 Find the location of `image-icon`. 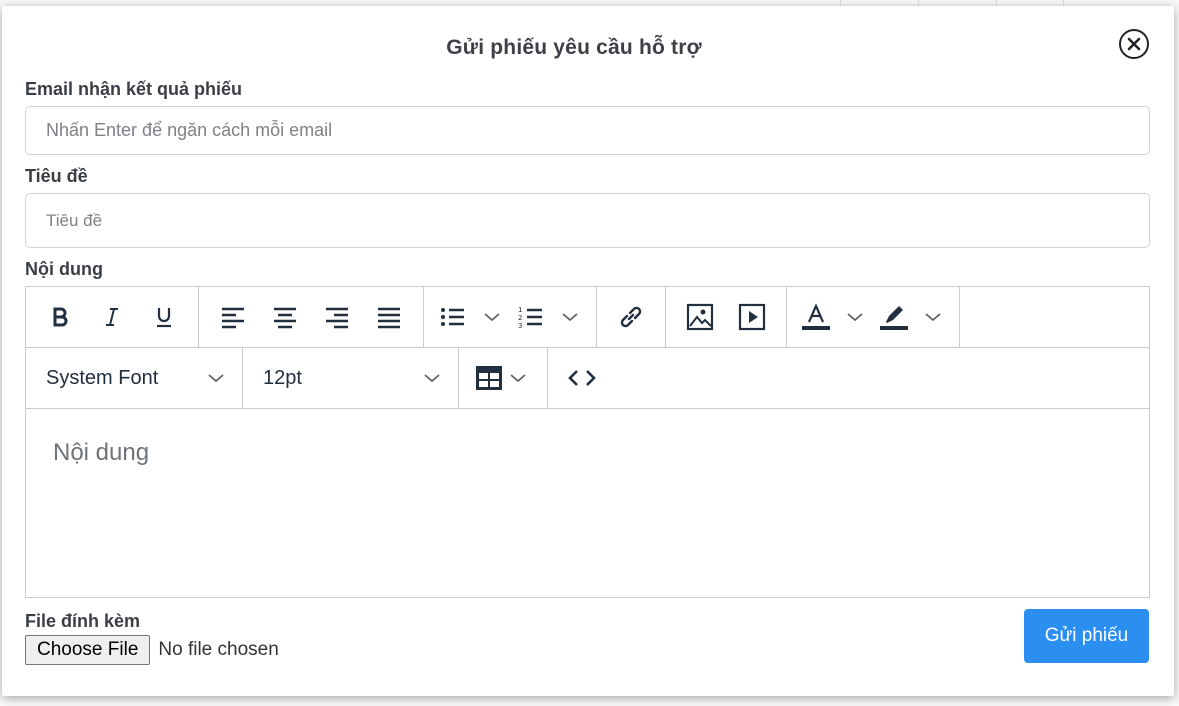

image-icon is located at coordinates (700, 317).